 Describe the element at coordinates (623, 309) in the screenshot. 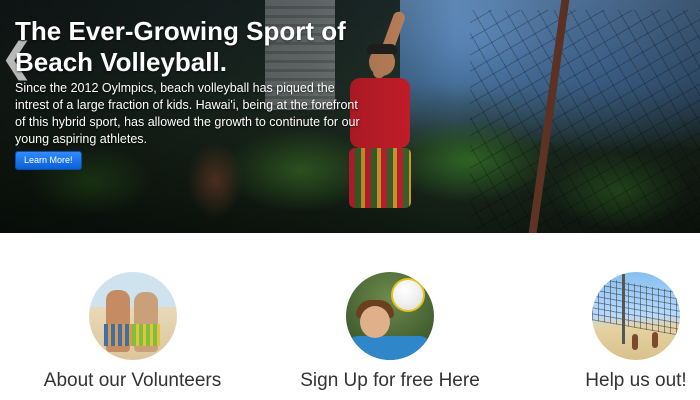

I see `net-post` at that location.